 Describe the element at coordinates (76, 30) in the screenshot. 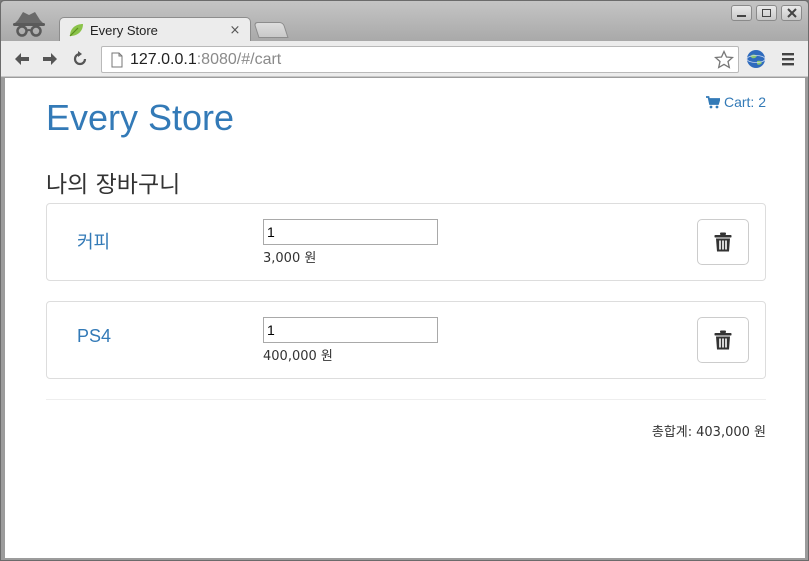

I see `leaf-icon` at that location.